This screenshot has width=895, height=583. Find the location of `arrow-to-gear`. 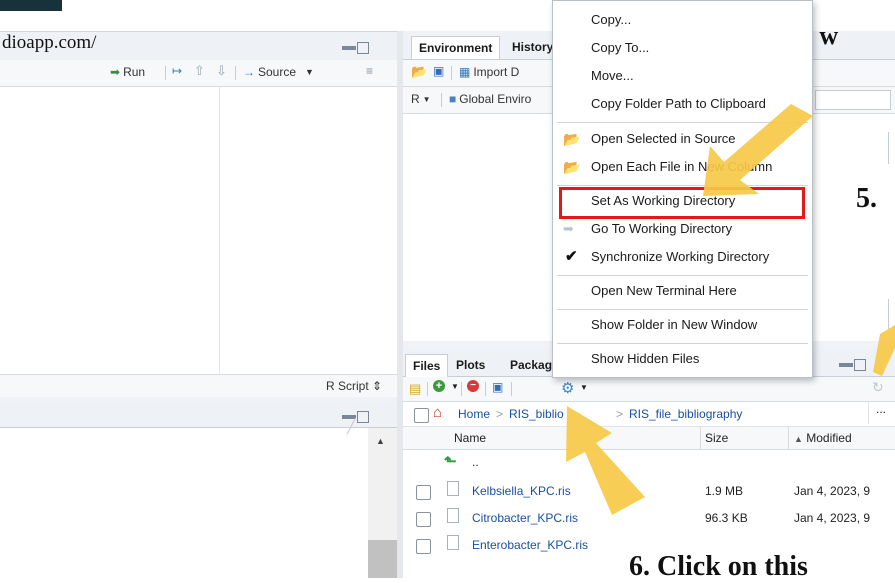

arrow-to-gear is located at coordinates (605, 460).